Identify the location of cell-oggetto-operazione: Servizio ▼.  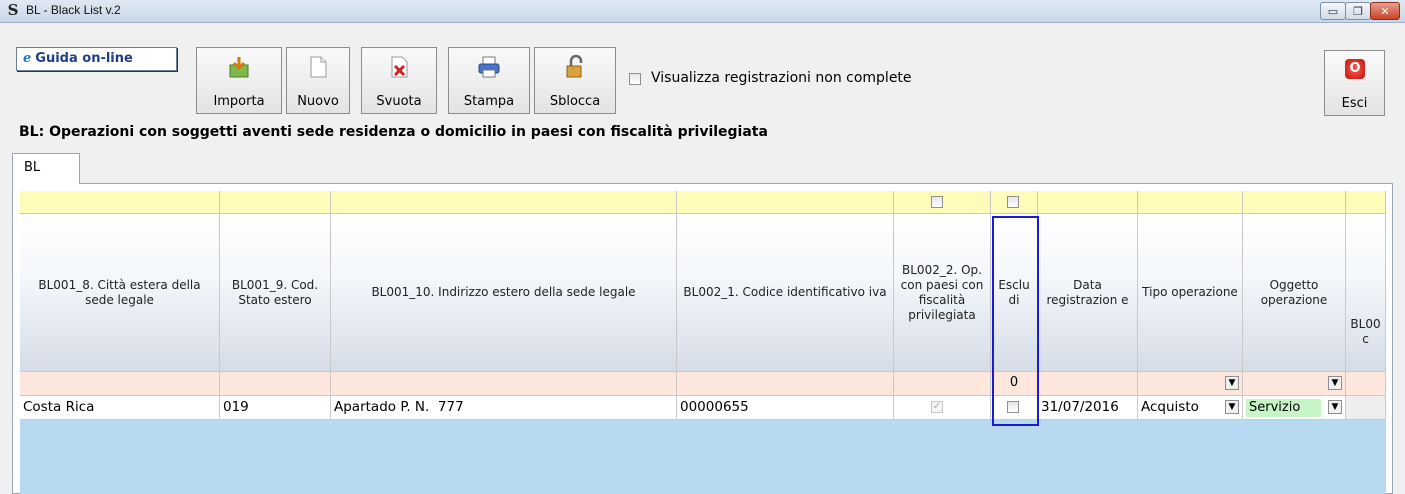
(1294, 408).